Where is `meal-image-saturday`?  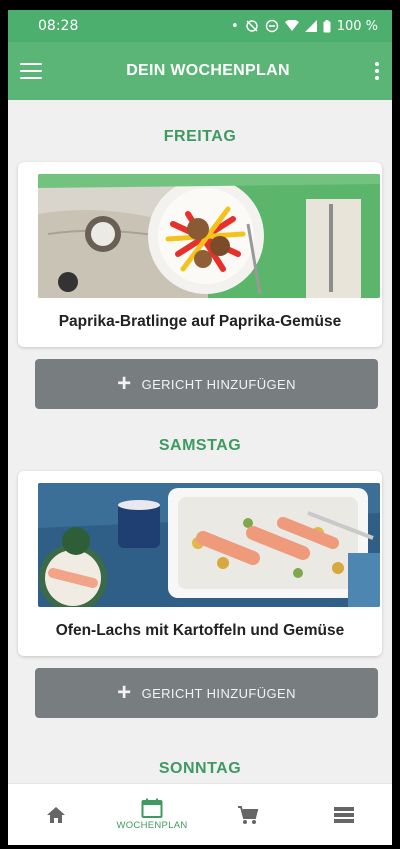 meal-image-saturday is located at coordinates (209, 545).